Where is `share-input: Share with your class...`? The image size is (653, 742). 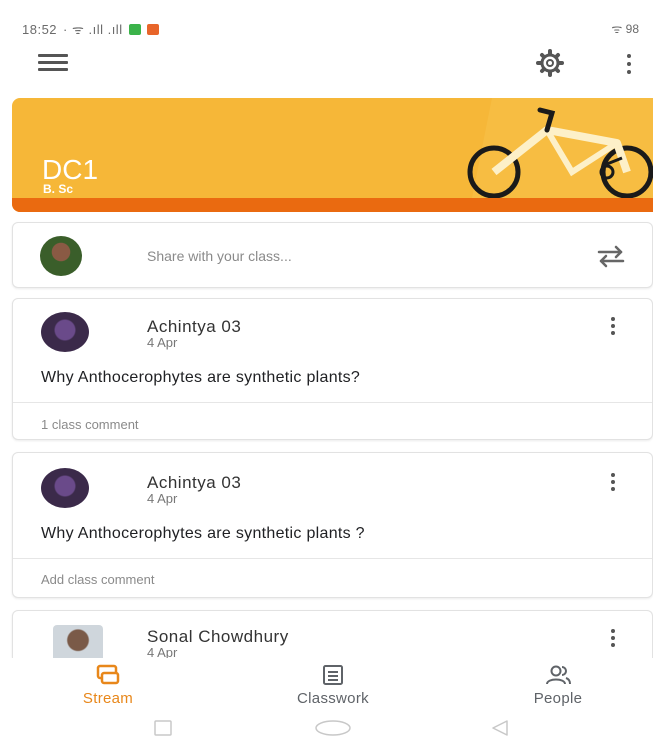
share-input: Share with your class... is located at coordinates (219, 256).